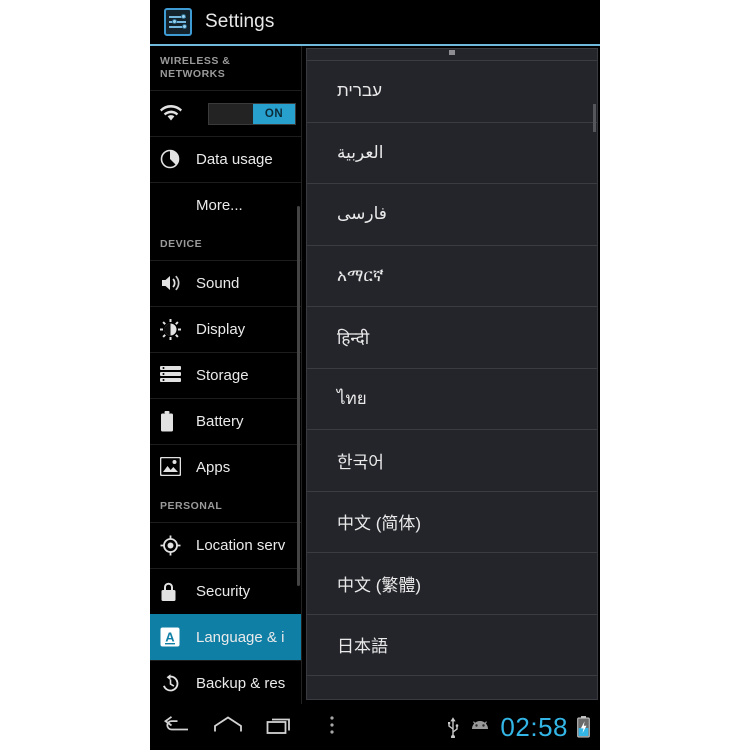 The image size is (750, 750). I want to click on sidebar-item-wifi: ON, so click(226, 113).